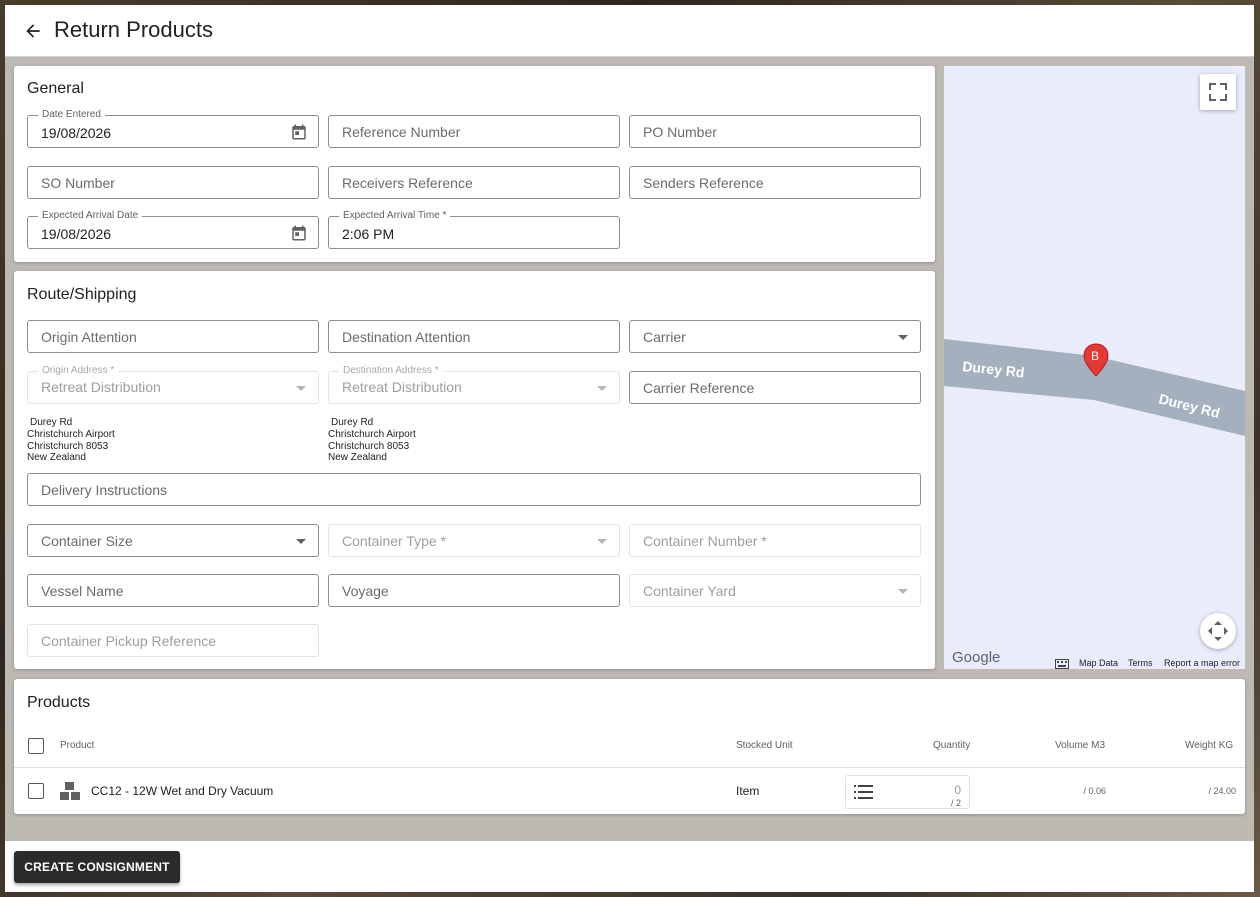 The height and width of the screenshot is (897, 1260). Describe the element at coordinates (957, 790) in the screenshot. I see `quantity-value: 0` at that location.